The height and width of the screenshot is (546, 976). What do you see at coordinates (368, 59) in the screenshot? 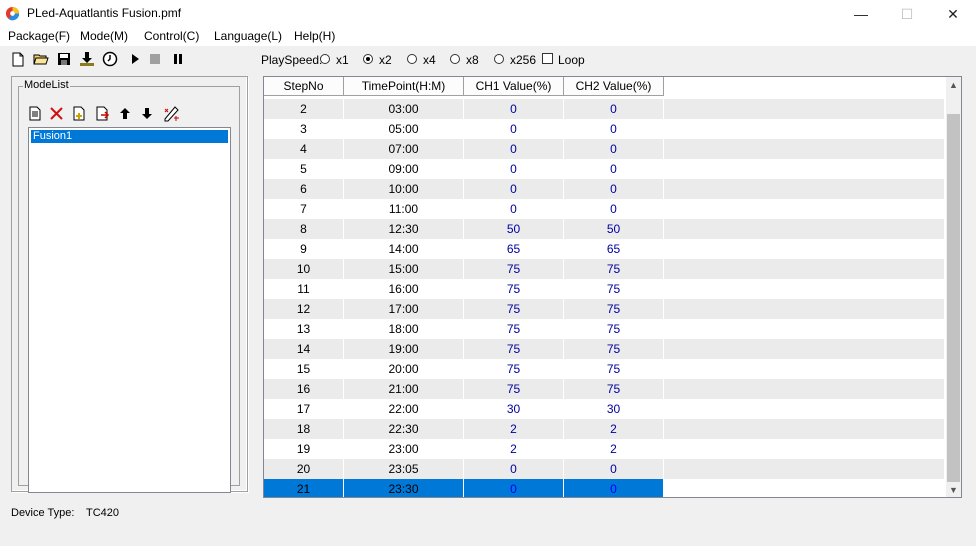
I see `speed-radio-x2` at bounding box center [368, 59].